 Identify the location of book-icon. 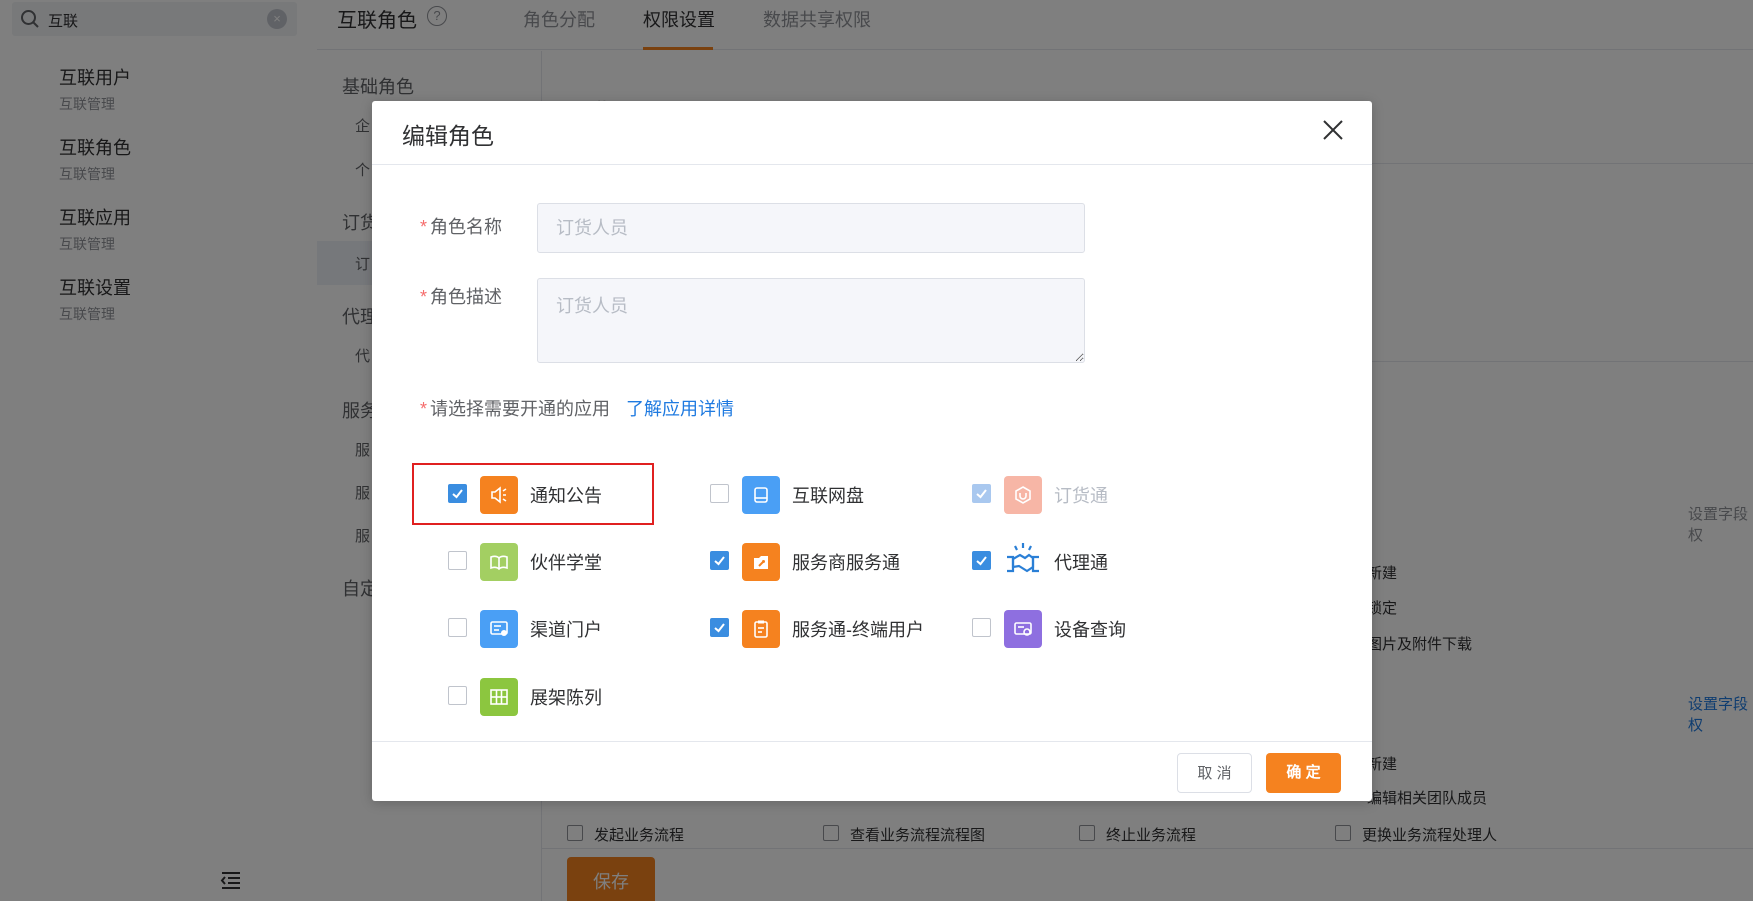
(499, 562).